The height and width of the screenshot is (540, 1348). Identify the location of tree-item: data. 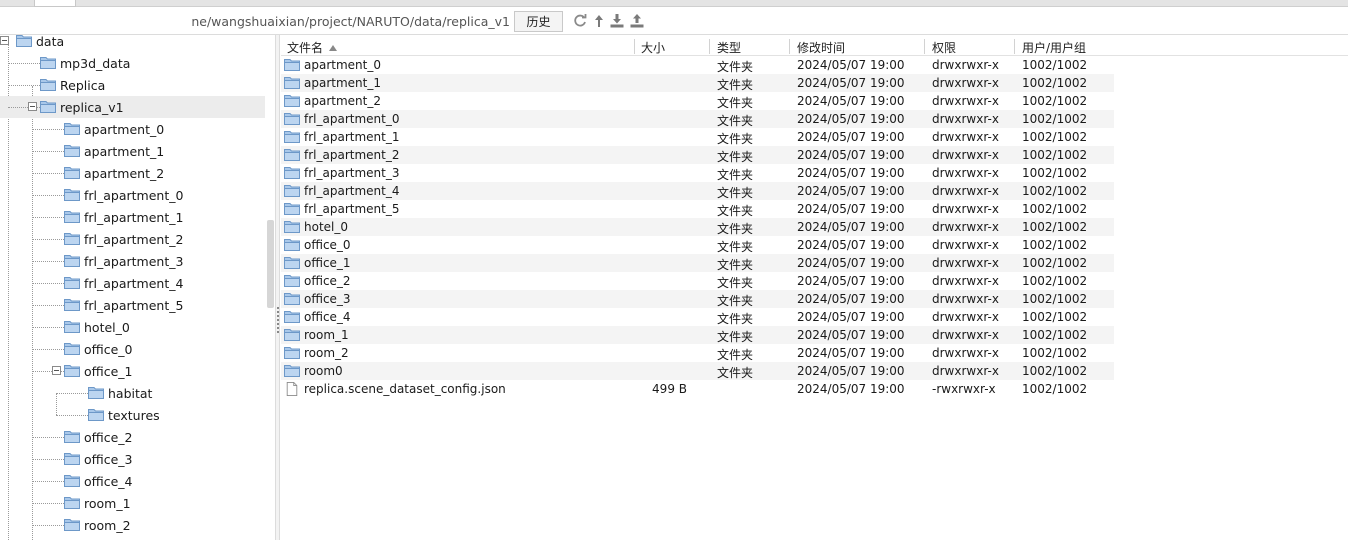
(132, 43).